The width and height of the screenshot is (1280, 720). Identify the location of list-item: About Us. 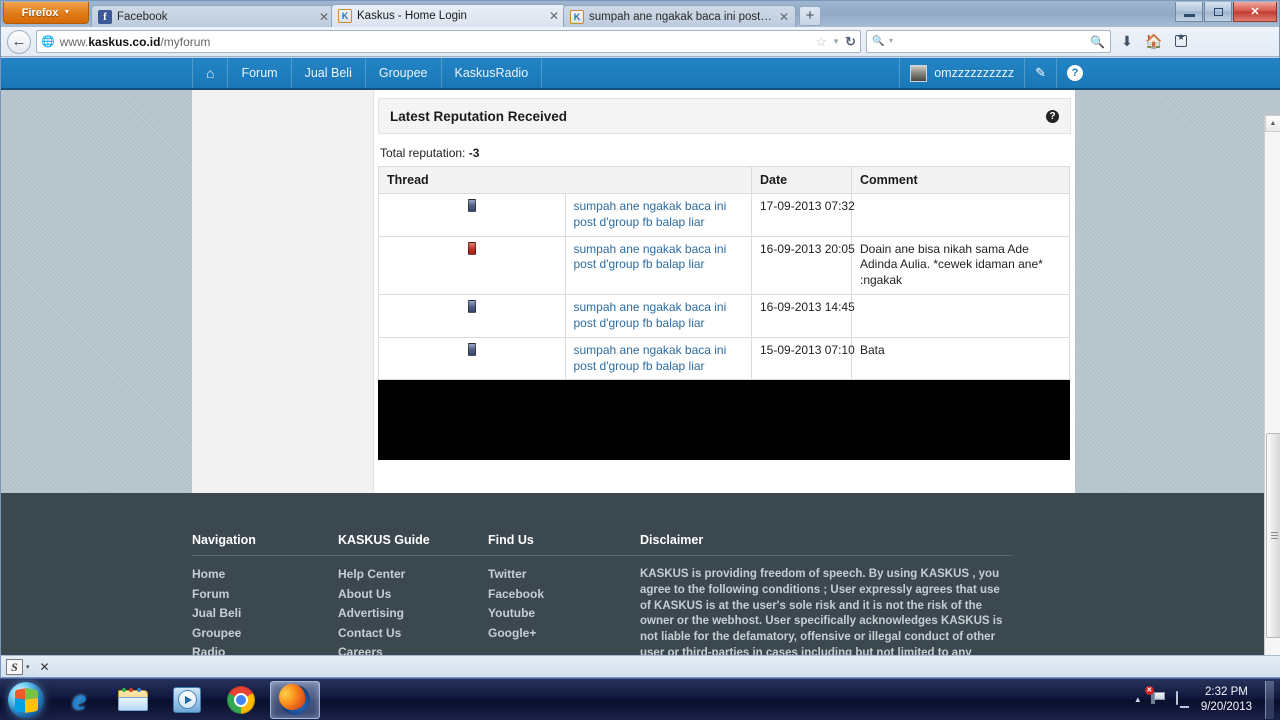
(413, 594).